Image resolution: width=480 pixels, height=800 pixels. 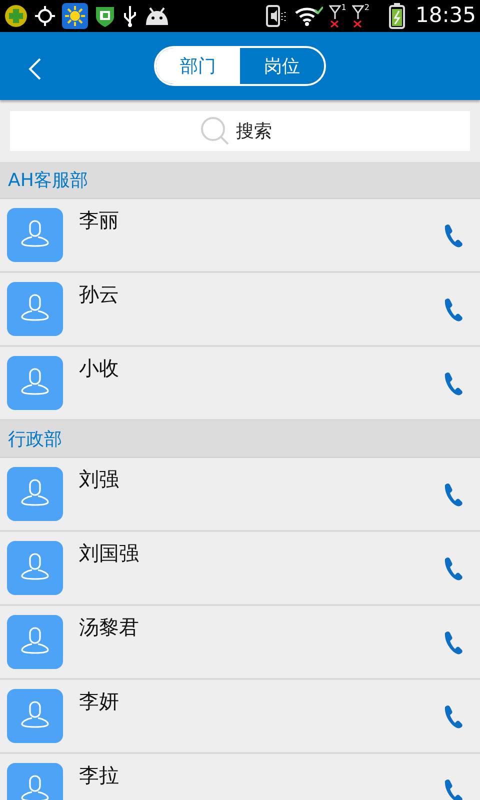 What do you see at coordinates (308, 16) in the screenshot?
I see `wifi-icon` at bounding box center [308, 16].